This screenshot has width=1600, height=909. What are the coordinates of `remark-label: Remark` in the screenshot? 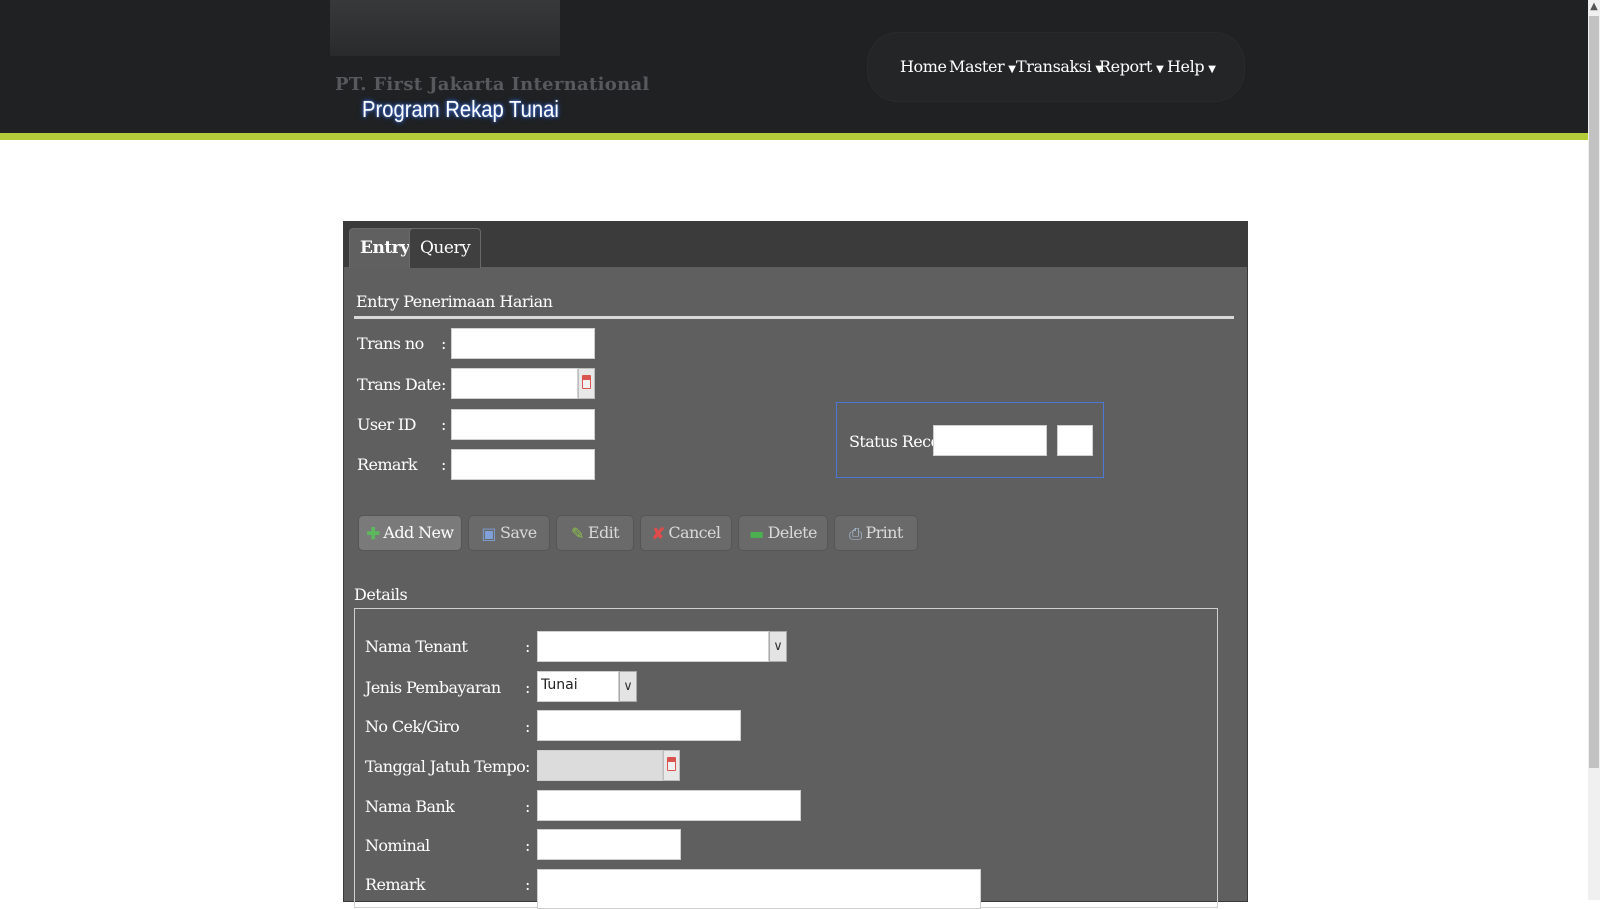 It's located at (387, 464).